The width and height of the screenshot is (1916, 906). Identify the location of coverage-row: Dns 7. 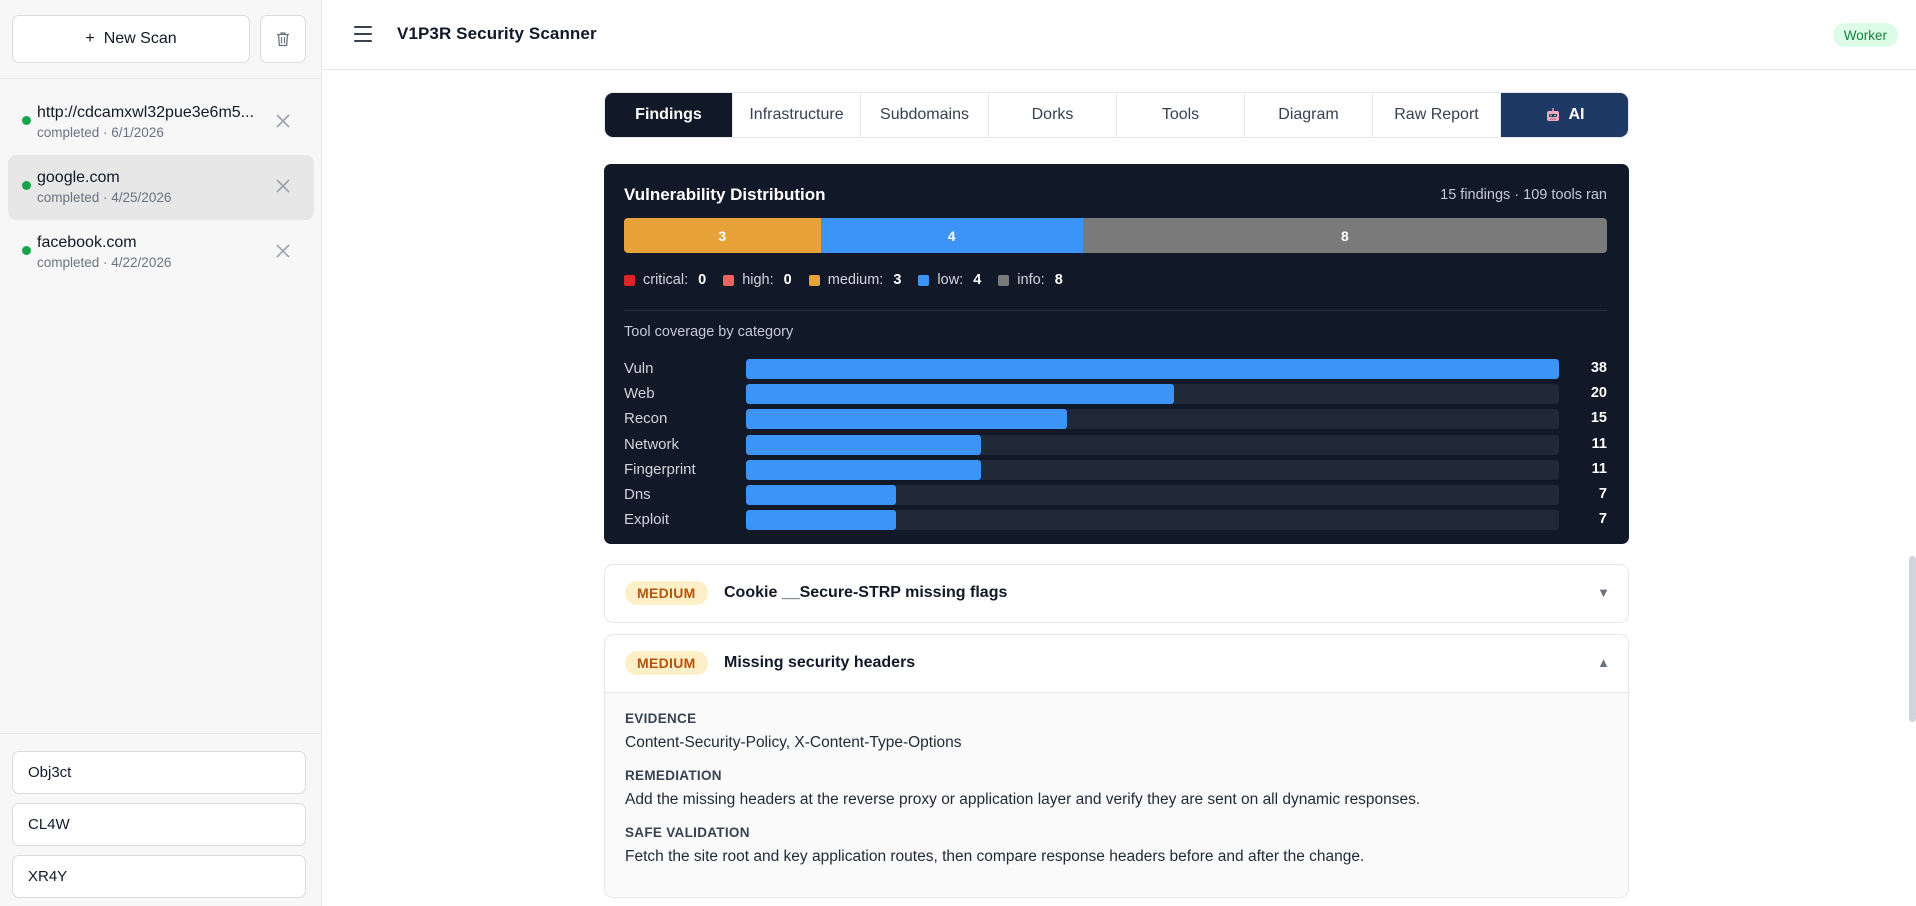
(1115, 495).